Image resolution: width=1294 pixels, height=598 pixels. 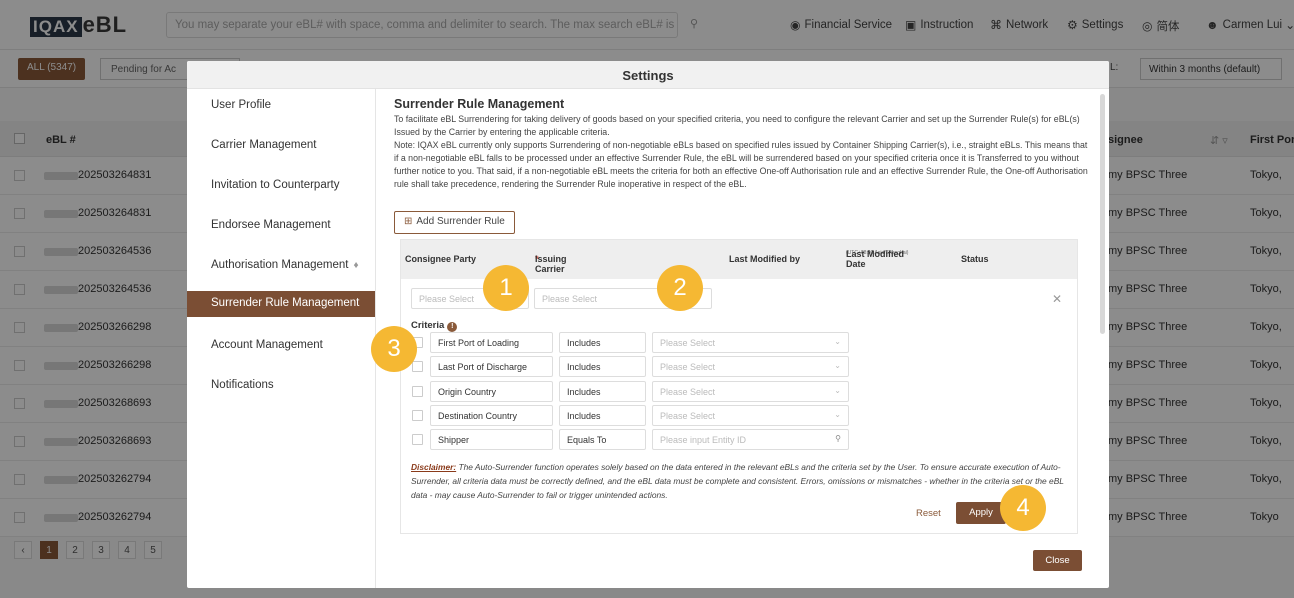 What do you see at coordinates (648, 75) in the screenshot?
I see `modal-title: Settings` at bounding box center [648, 75].